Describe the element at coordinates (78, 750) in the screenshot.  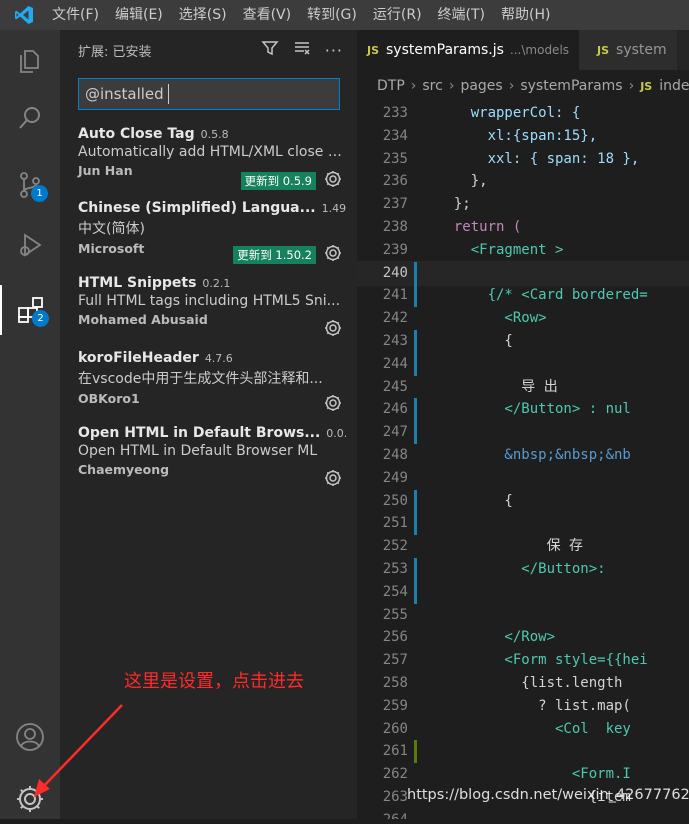
I see `annotation-arrow` at that location.